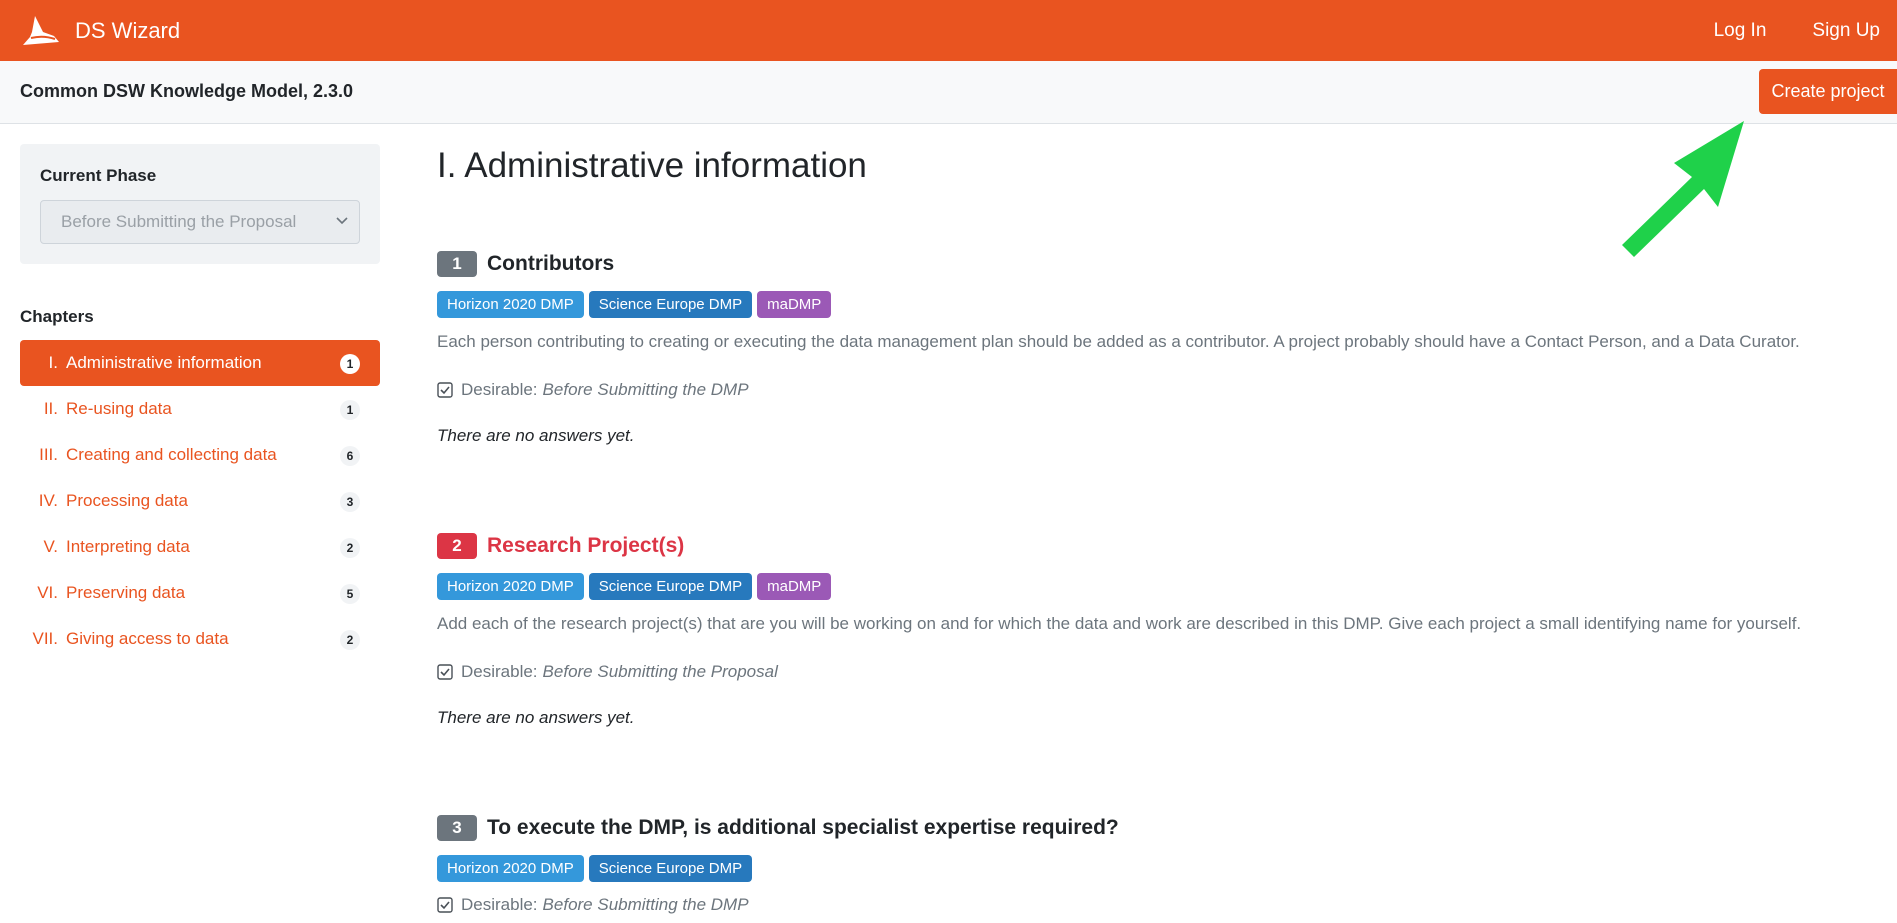  I want to click on chapter-item-administrative-information: I. Administrative information 1, so click(200, 363).